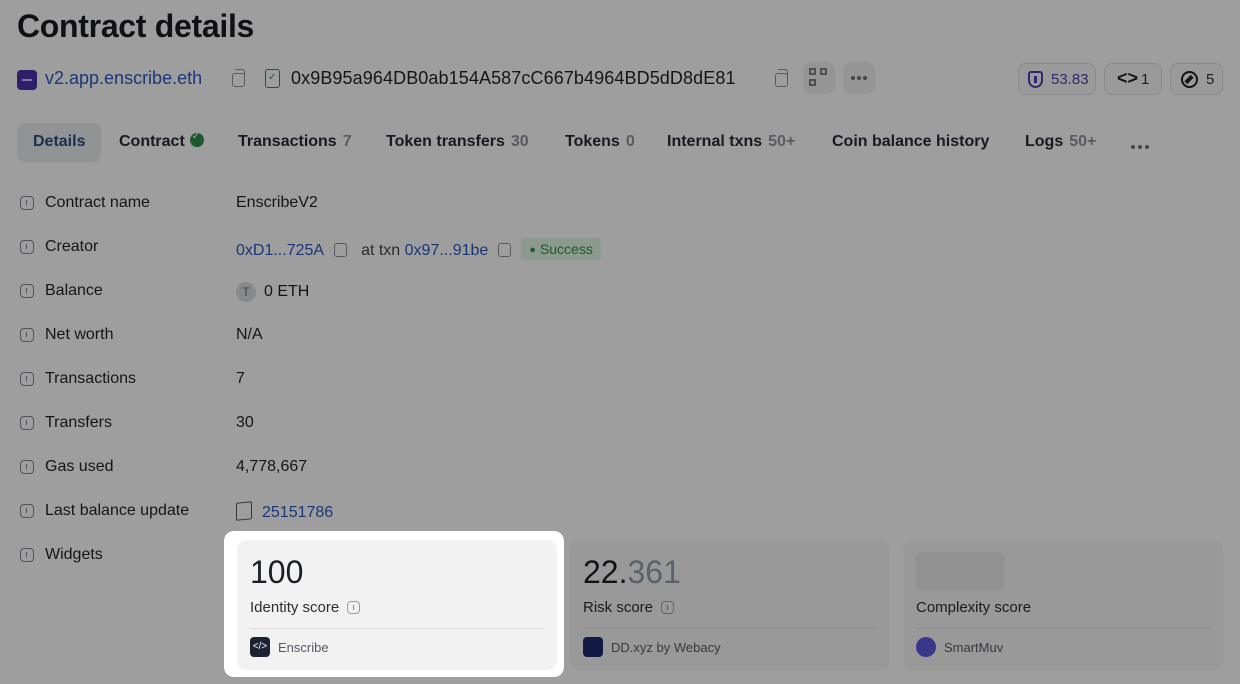 Image resolution: width=1240 pixels, height=684 pixels. What do you see at coordinates (260, 647) in the screenshot?
I see `enscribe-logo-icon: </>` at bounding box center [260, 647].